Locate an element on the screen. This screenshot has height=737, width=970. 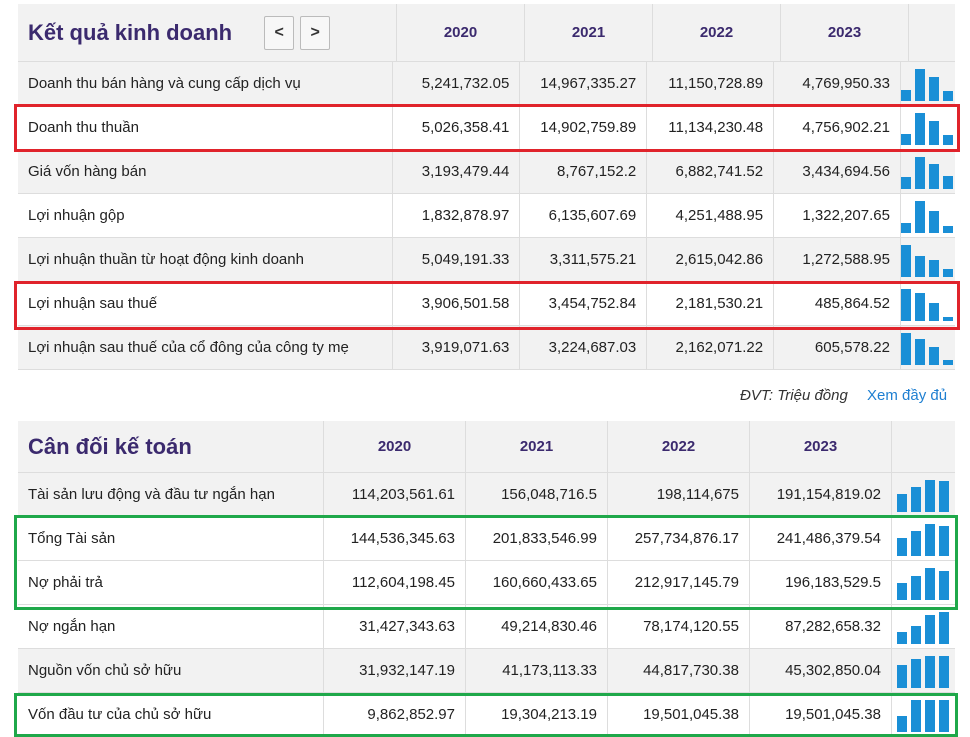
value-cell: 3,224,687.03 is located at coordinates (584, 347).